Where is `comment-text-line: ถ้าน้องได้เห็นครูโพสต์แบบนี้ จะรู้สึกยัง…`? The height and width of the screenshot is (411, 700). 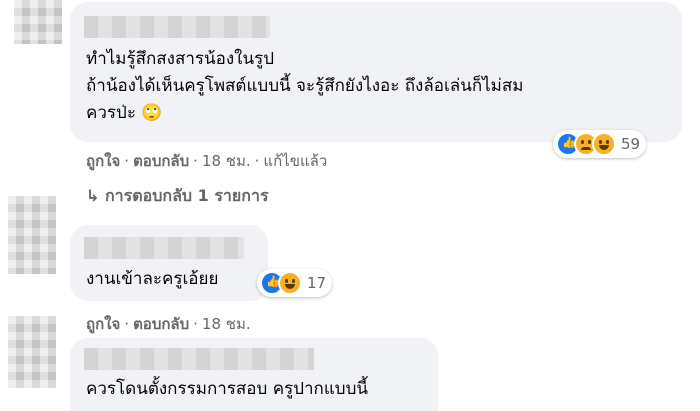 comment-text-line: ถ้าน้องได้เห็นครูโพสต์แบบนี้ จะรู้สึกยัง… is located at coordinates (305, 86).